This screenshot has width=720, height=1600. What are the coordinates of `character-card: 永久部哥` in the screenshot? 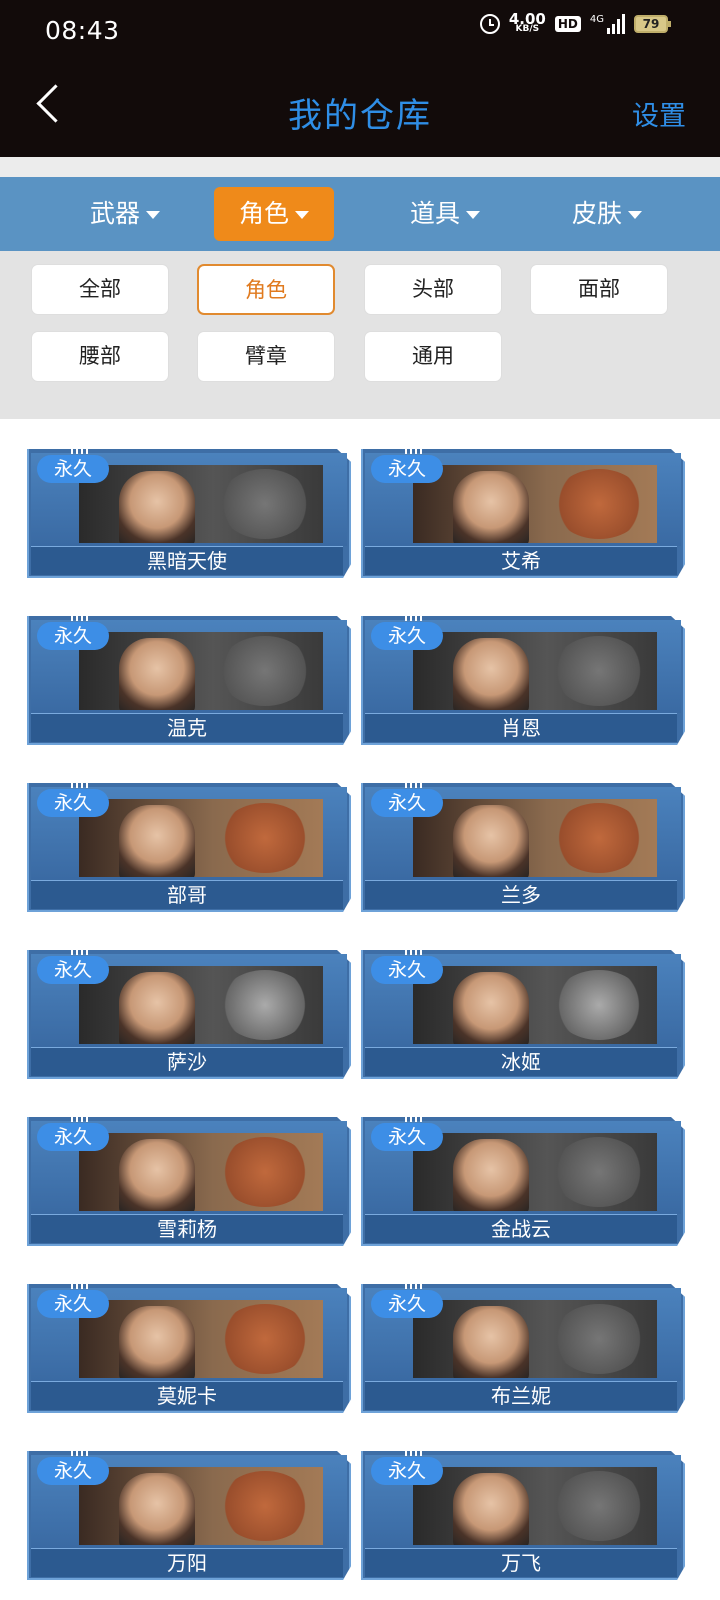 It's located at (189, 846).